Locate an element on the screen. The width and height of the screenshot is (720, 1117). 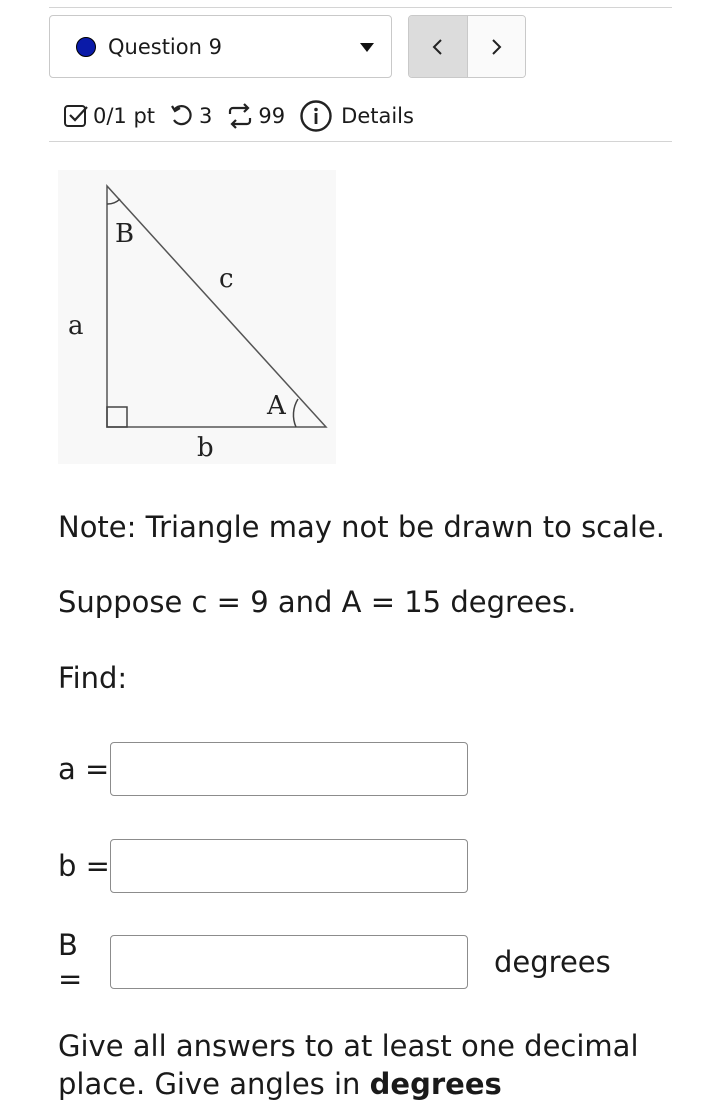
score-indicator: 0/1 pt is located at coordinates (109, 116).